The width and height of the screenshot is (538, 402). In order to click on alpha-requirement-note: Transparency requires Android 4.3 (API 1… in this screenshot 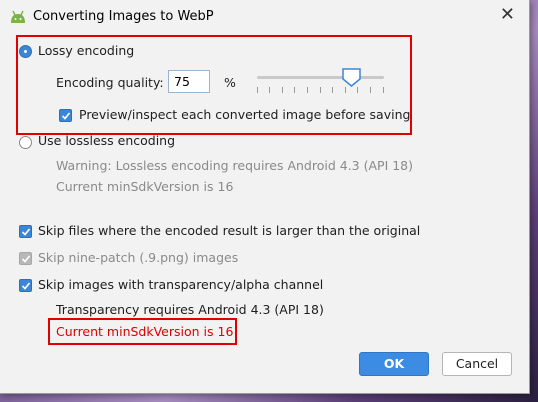, I will do `click(190, 309)`.